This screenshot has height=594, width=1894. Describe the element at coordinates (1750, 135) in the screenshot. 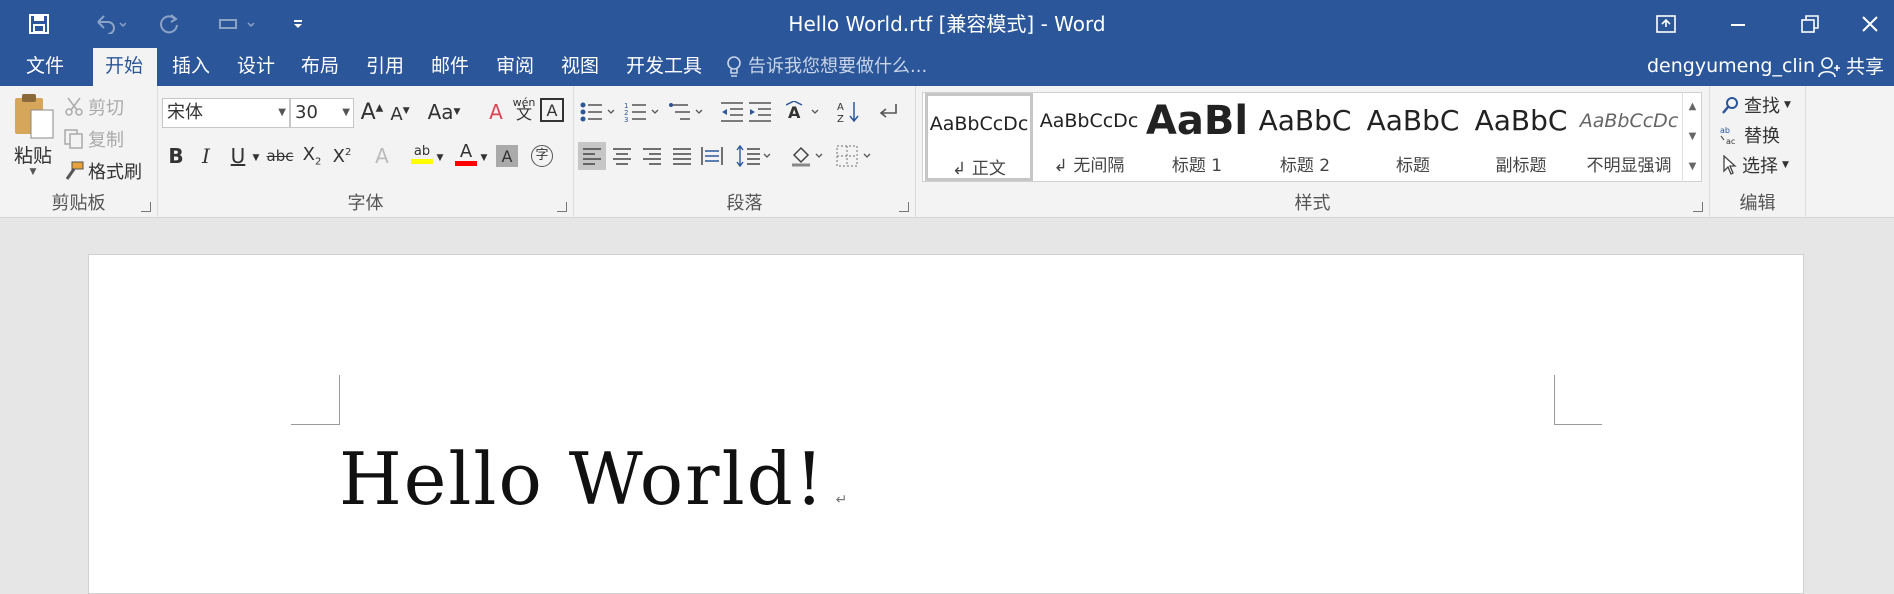

I see `replace-button: ab ac 替换` at that location.